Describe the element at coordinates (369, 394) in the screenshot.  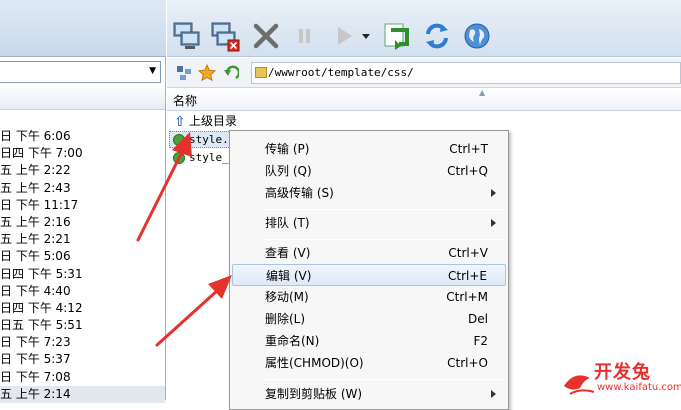
I see `menu-item-copy-to-clipboard: 复制到剪贴板 (W)` at that location.